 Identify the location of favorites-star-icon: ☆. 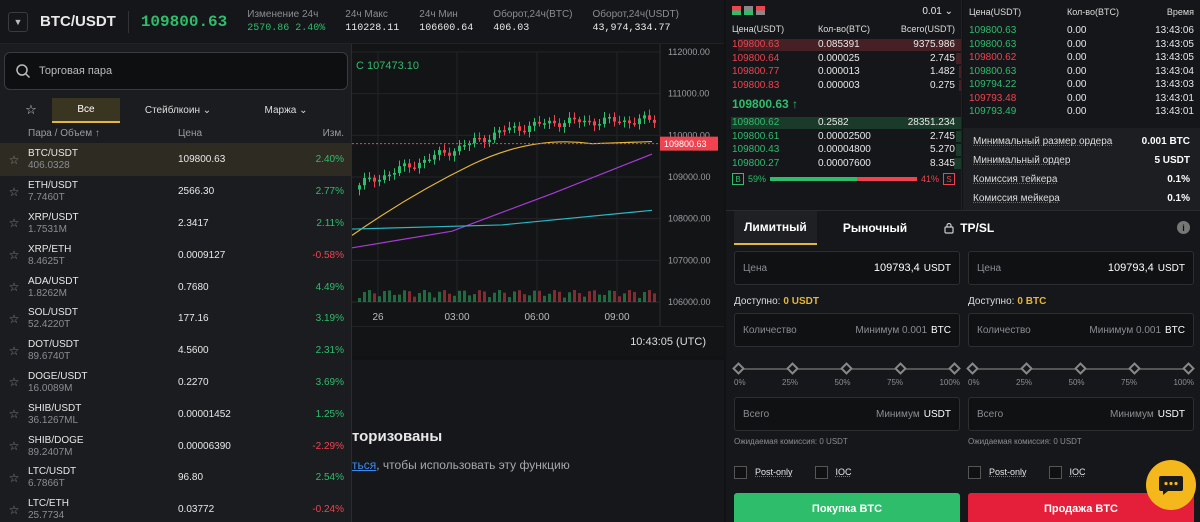
(31, 110).